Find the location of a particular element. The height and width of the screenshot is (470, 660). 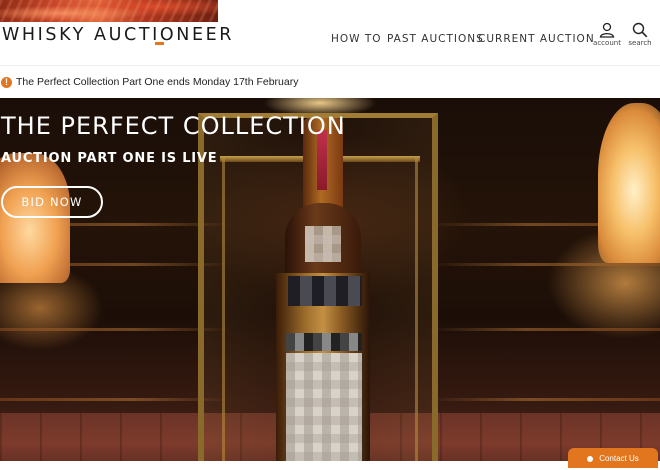

exclamation-icon: ! is located at coordinates (6, 82).